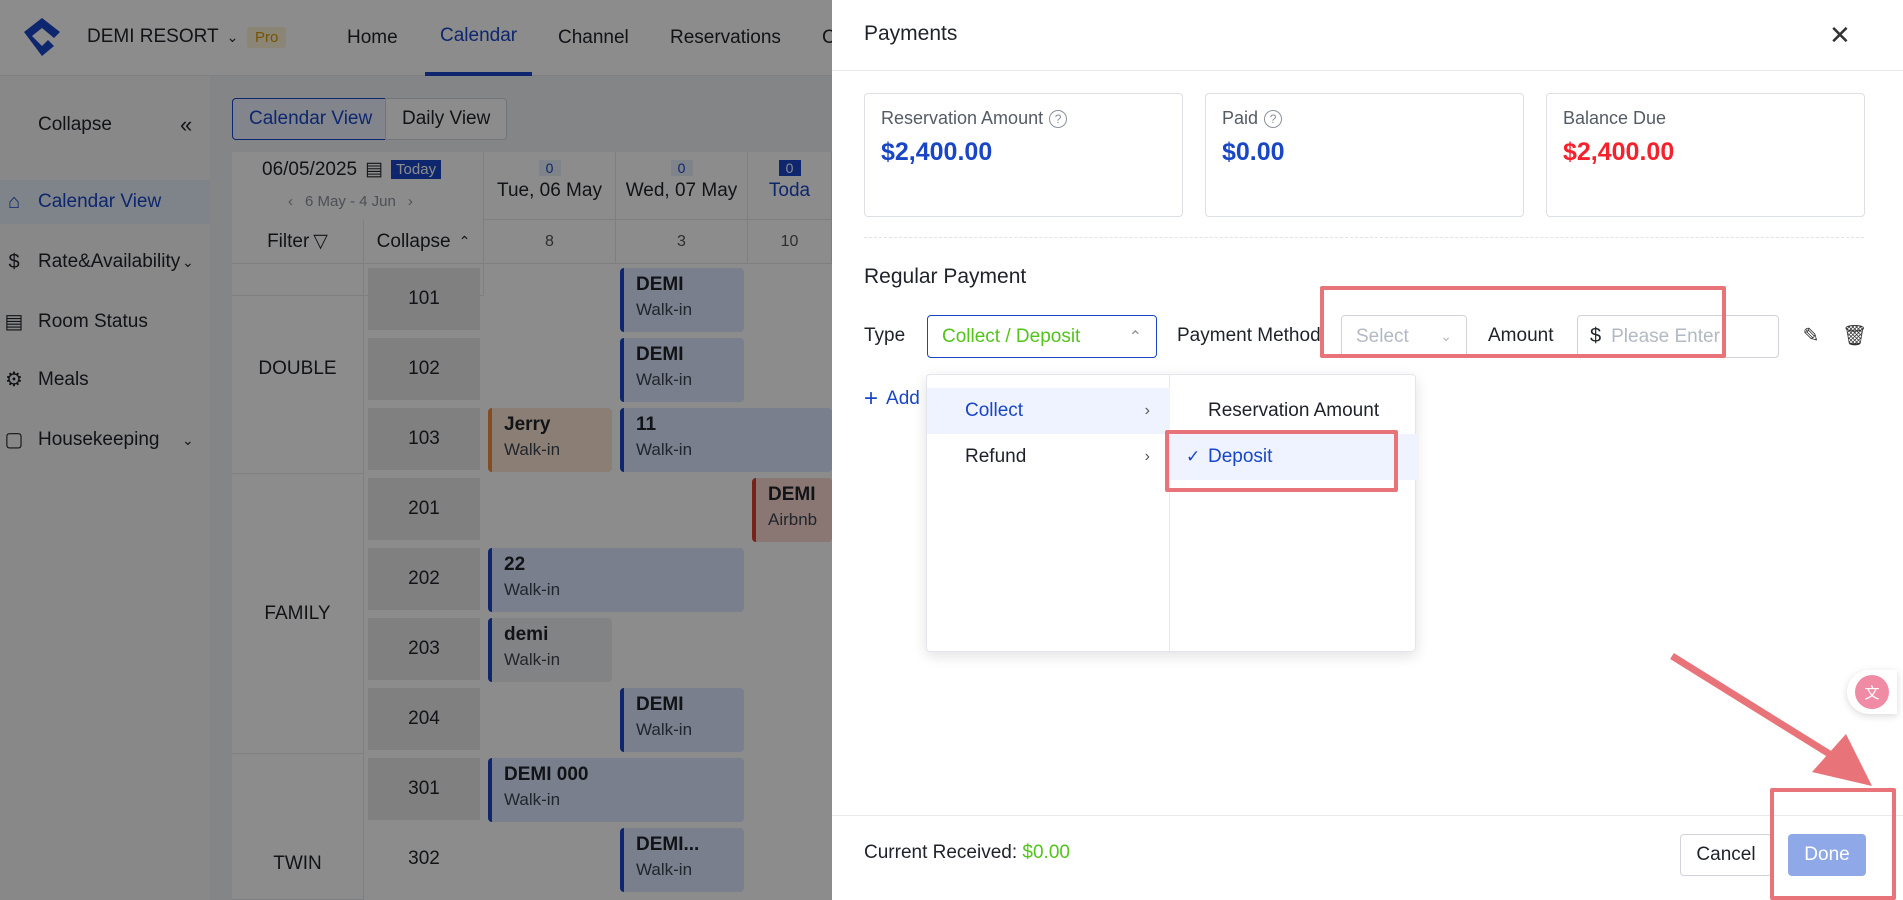 Image resolution: width=1903 pixels, height=900 pixels. What do you see at coordinates (1293, 457) in the screenshot?
I see `dropdown-option-deposit: ✓ Deposit` at bounding box center [1293, 457].